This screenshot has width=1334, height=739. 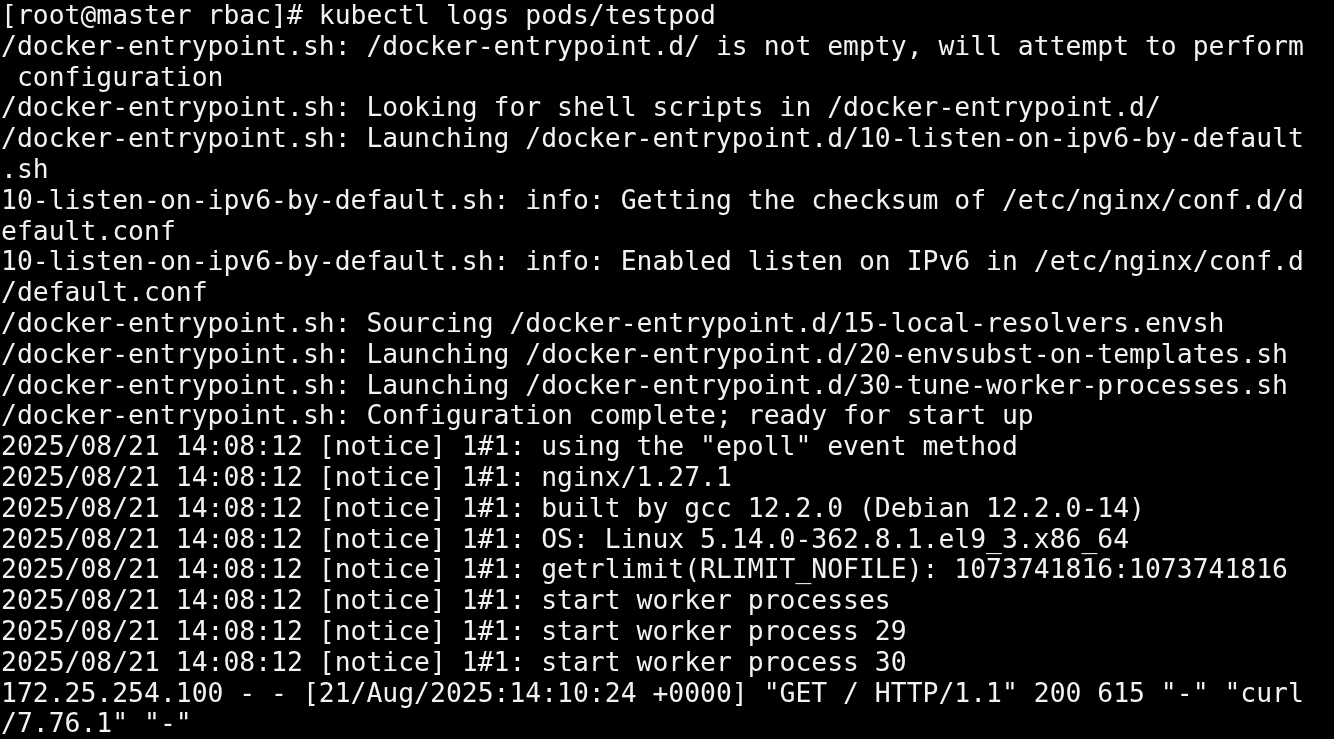 I want to click on terminal-line: .sh, so click(x=25, y=169).